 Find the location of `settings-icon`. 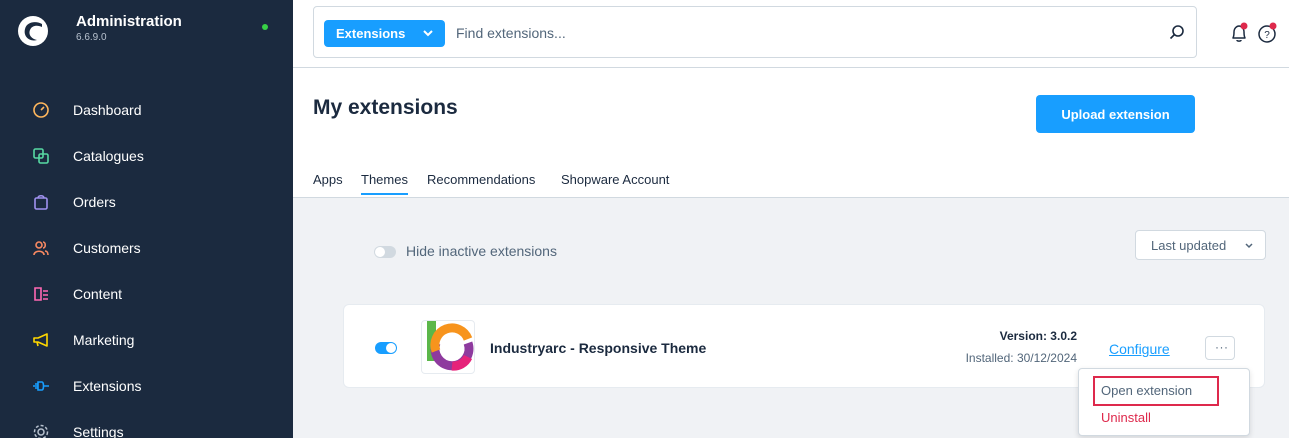

settings-icon is located at coordinates (41, 431).